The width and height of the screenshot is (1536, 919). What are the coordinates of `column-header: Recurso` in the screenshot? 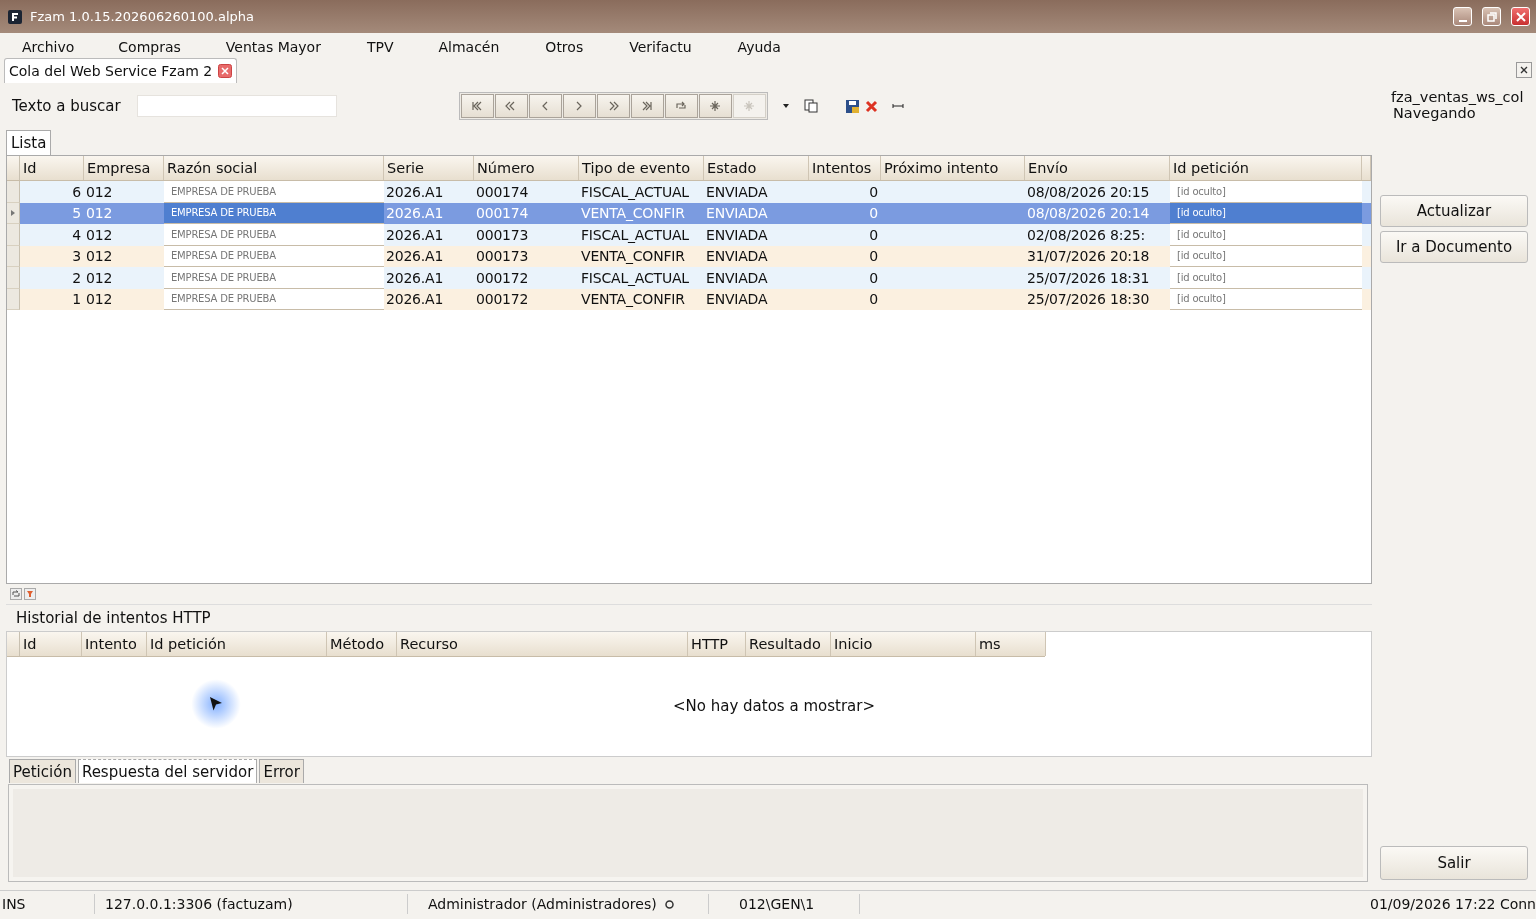 It's located at (542, 644).